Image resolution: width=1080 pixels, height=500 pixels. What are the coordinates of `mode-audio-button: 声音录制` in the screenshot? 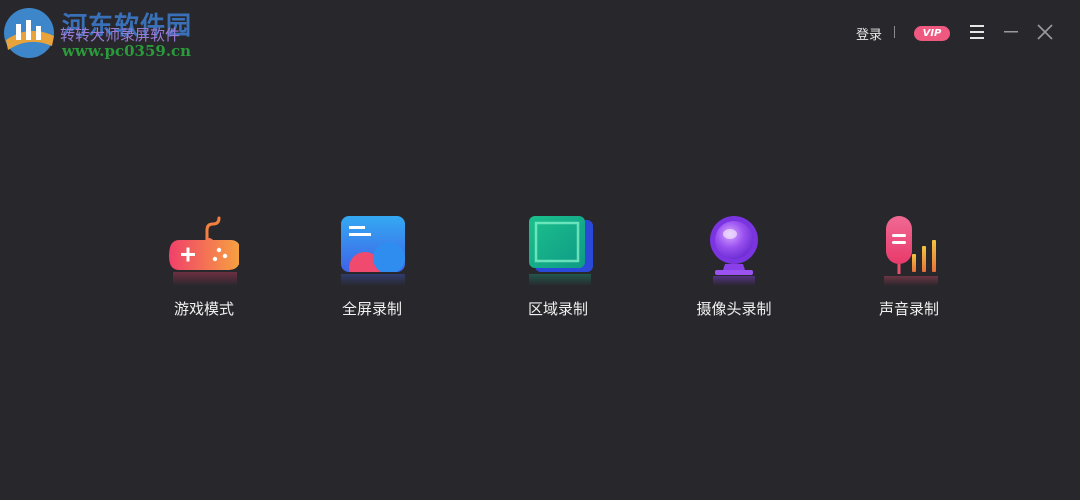 It's located at (909, 267).